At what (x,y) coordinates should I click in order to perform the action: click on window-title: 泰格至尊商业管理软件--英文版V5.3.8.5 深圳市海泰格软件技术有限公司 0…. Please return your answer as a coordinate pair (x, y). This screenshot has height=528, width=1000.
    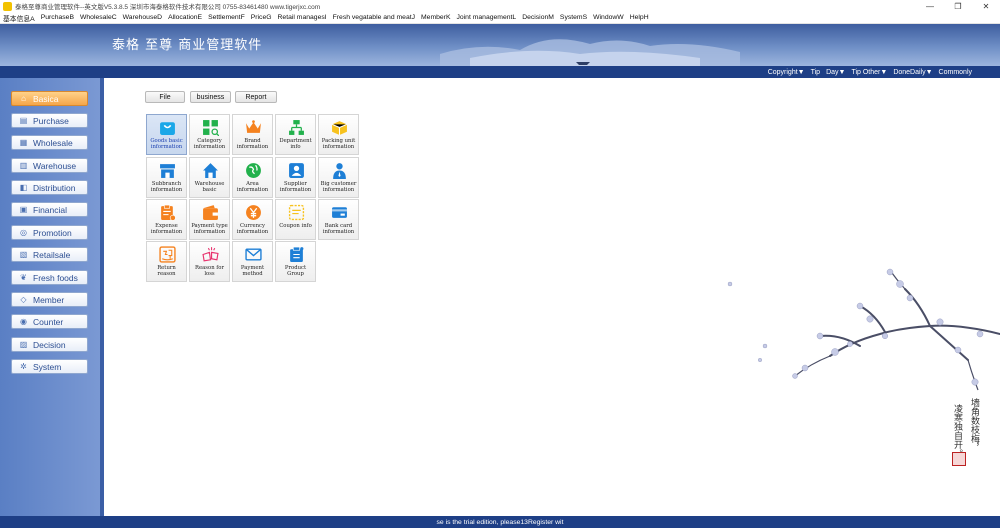
    Looking at the image, I should click on (168, 7).